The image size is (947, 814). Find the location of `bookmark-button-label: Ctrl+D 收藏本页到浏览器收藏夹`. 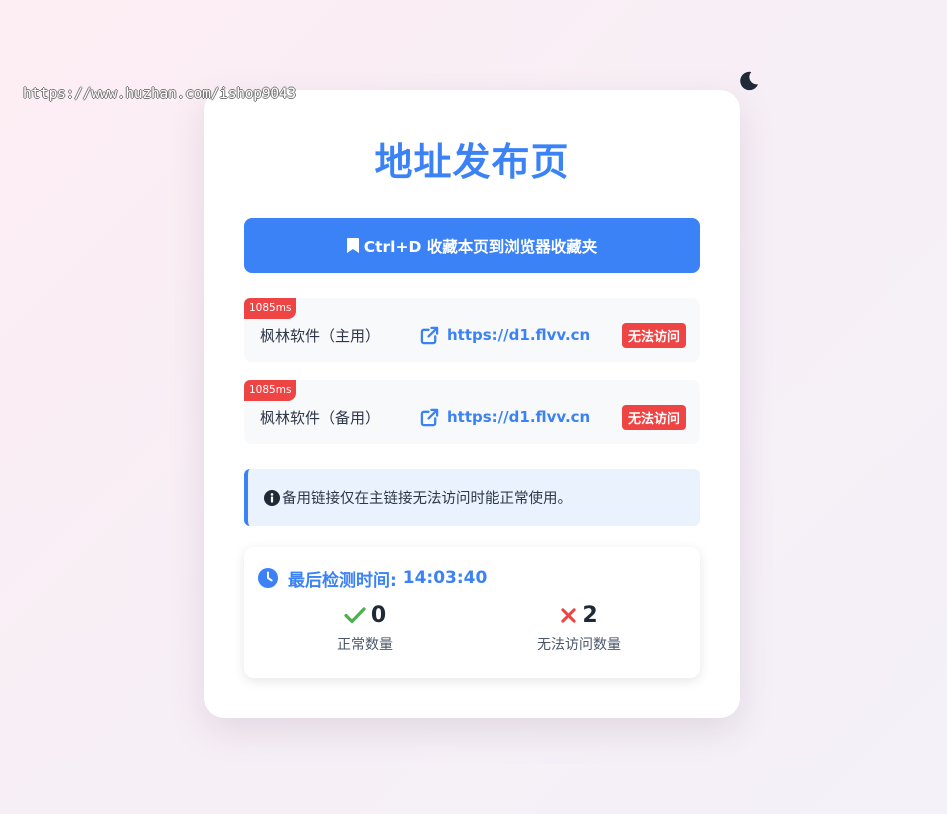

bookmark-button-label: Ctrl+D 收藏本页到浏览器收藏夹 is located at coordinates (480, 246).